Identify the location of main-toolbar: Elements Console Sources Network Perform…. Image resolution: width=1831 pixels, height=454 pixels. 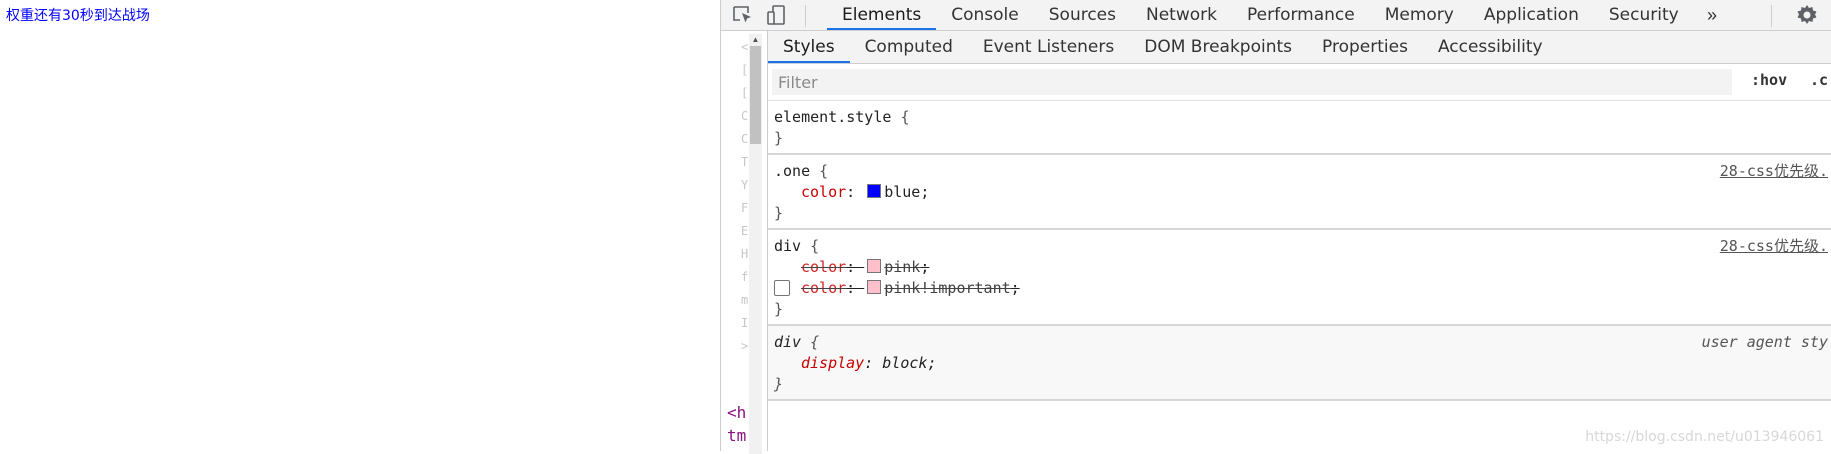
(1276, 15).